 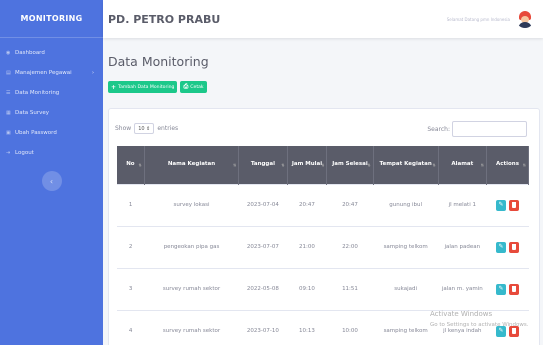 I want to click on column-header-label: Tanggal, so click(x=262, y=164).